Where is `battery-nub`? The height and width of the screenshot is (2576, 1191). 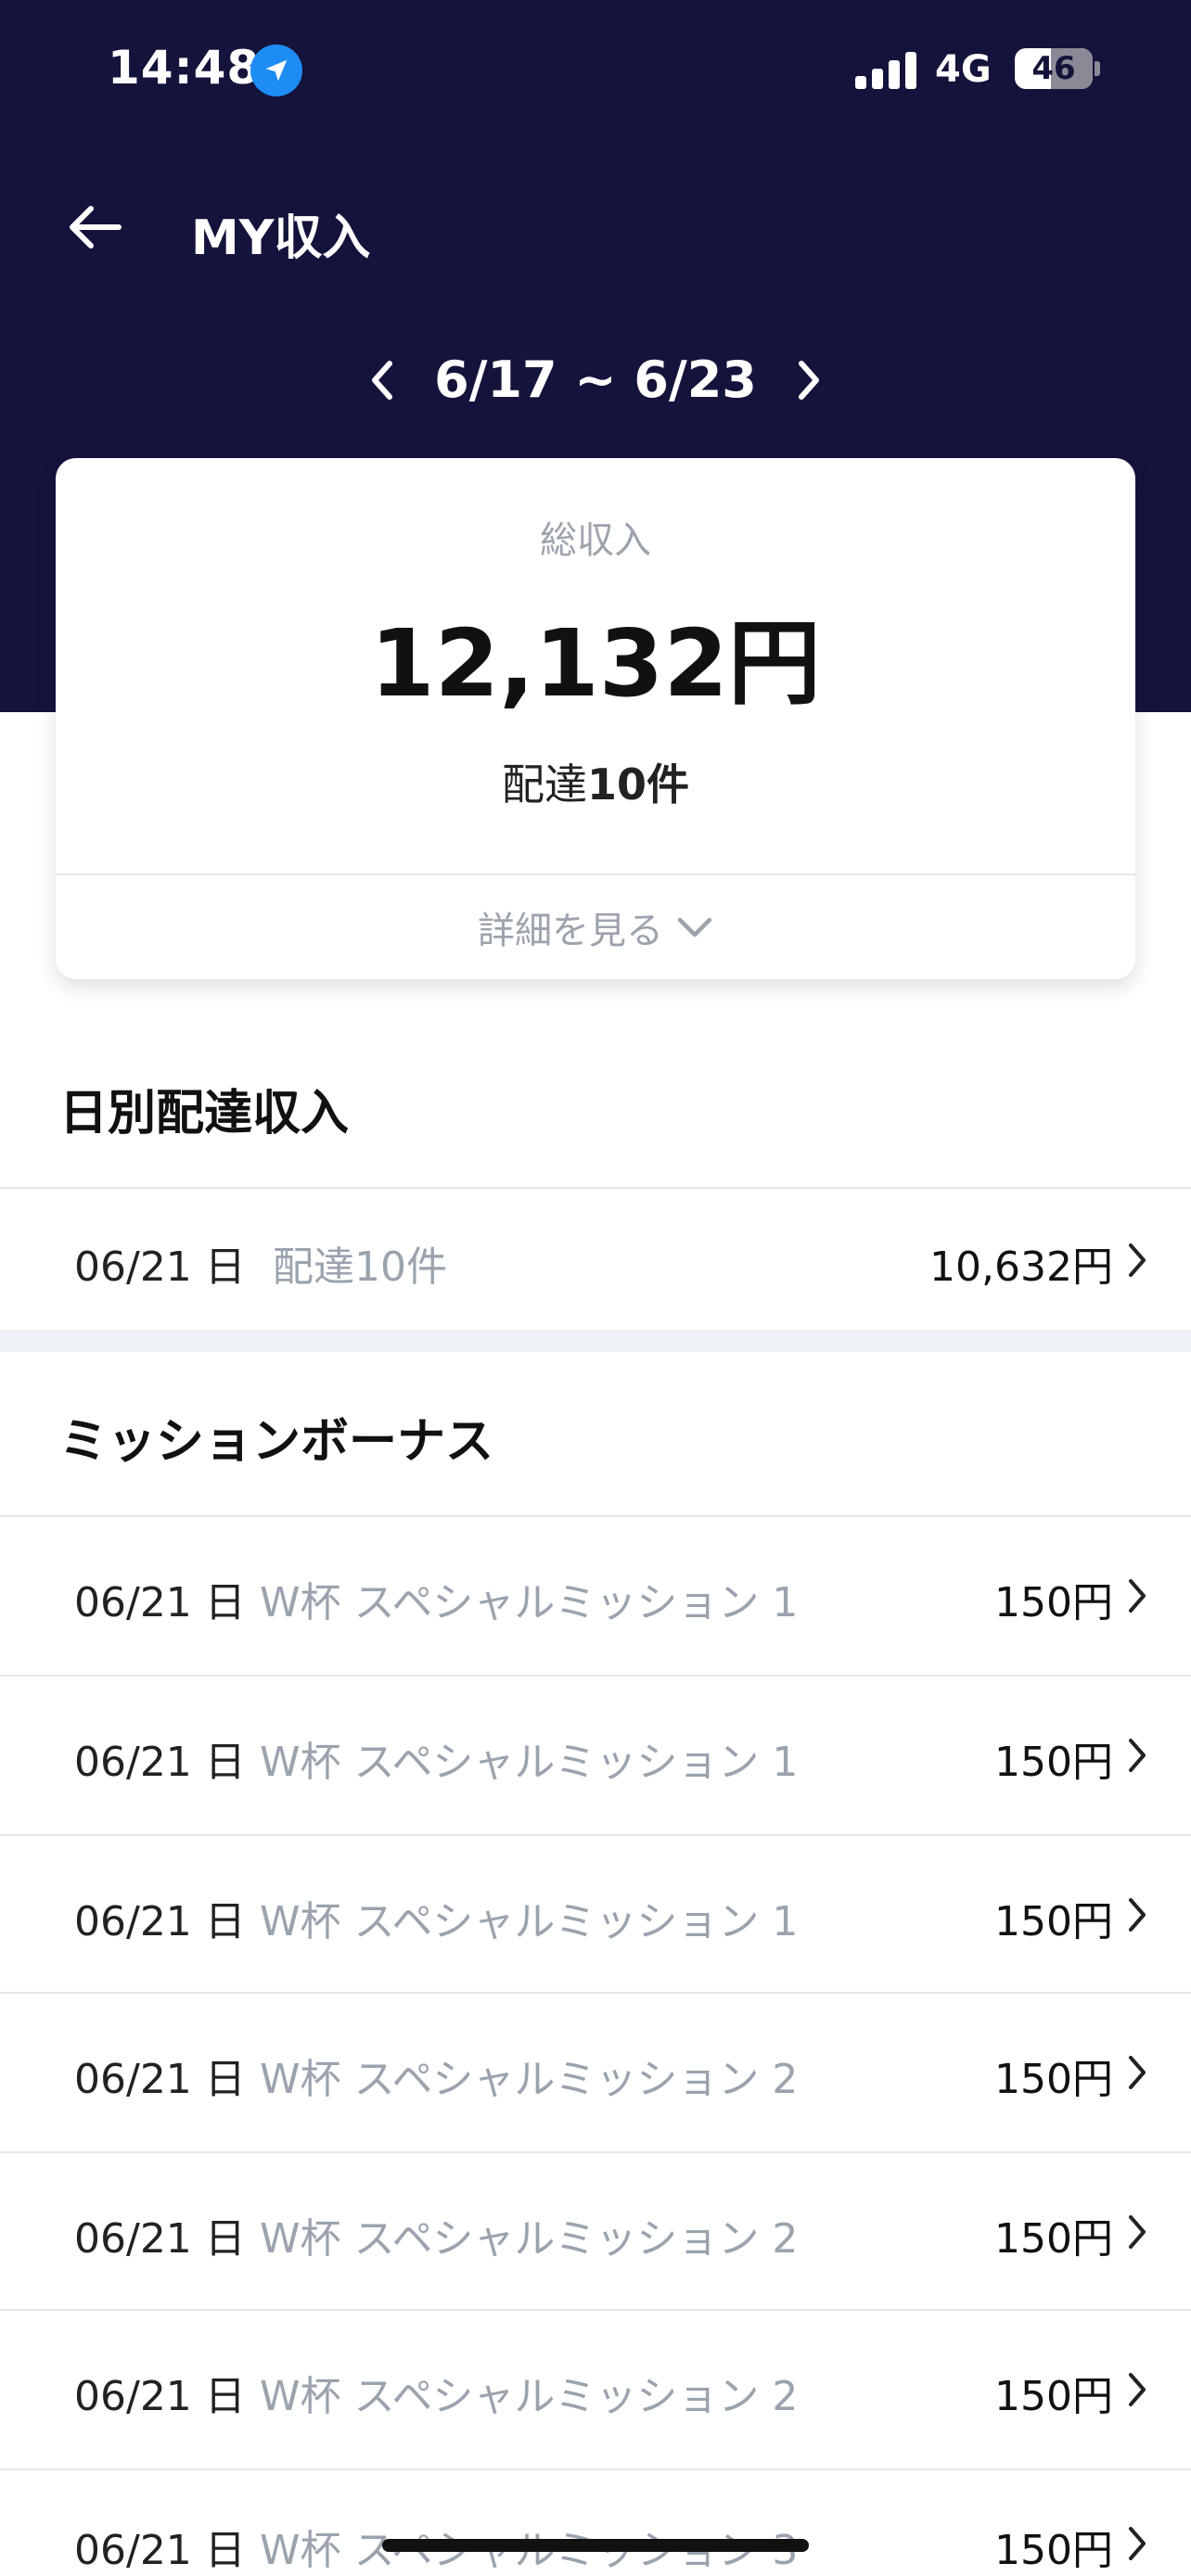
battery-nub is located at coordinates (1097, 68).